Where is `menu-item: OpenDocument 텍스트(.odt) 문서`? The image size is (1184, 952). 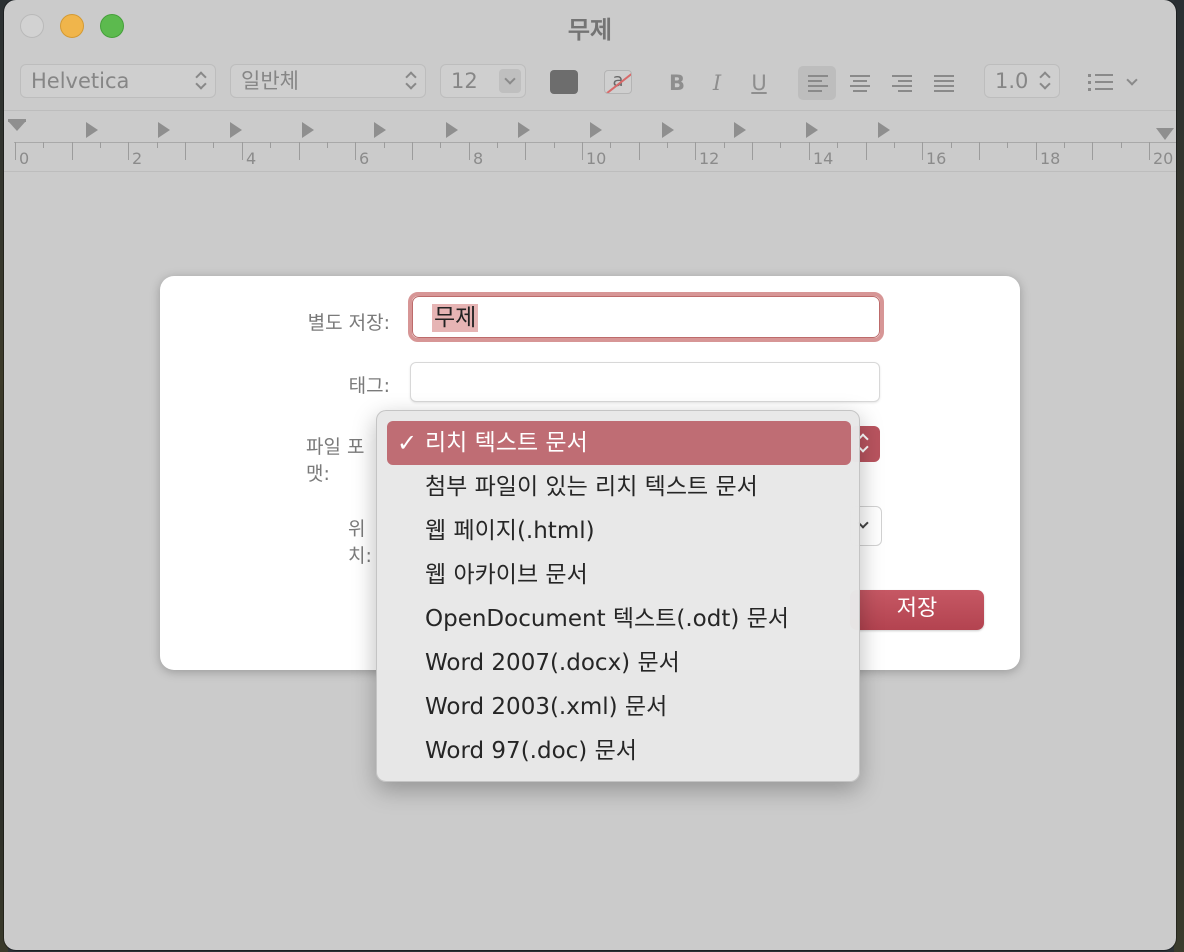
menu-item: OpenDocument 텍스트(.odt) 문서 is located at coordinates (619, 619).